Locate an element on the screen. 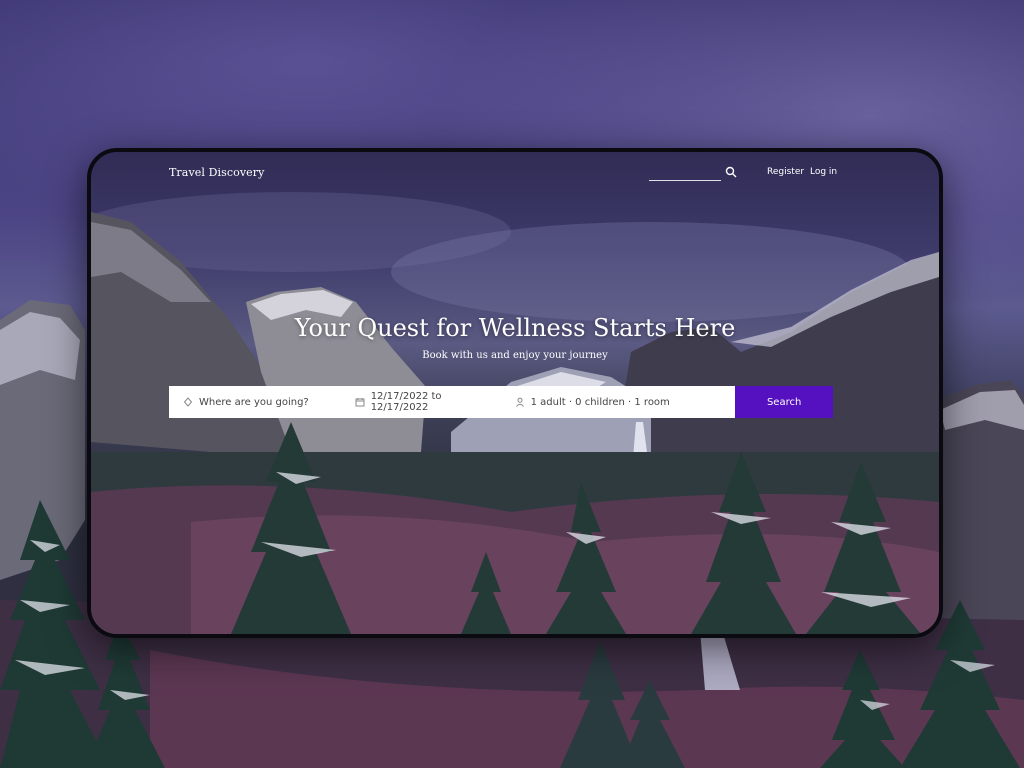  location-pin-icon is located at coordinates (188, 402).